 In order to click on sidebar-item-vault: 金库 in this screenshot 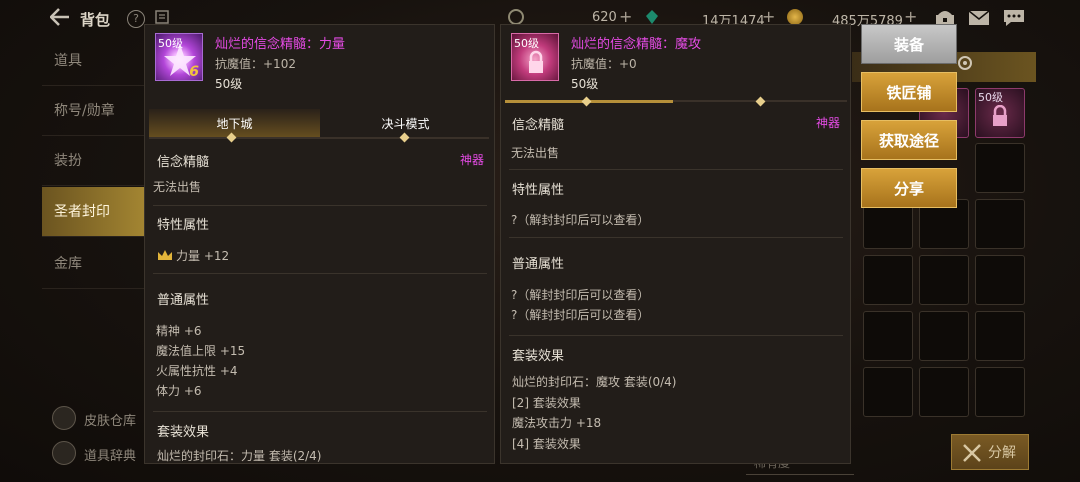, I will do `click(94, 264)`.